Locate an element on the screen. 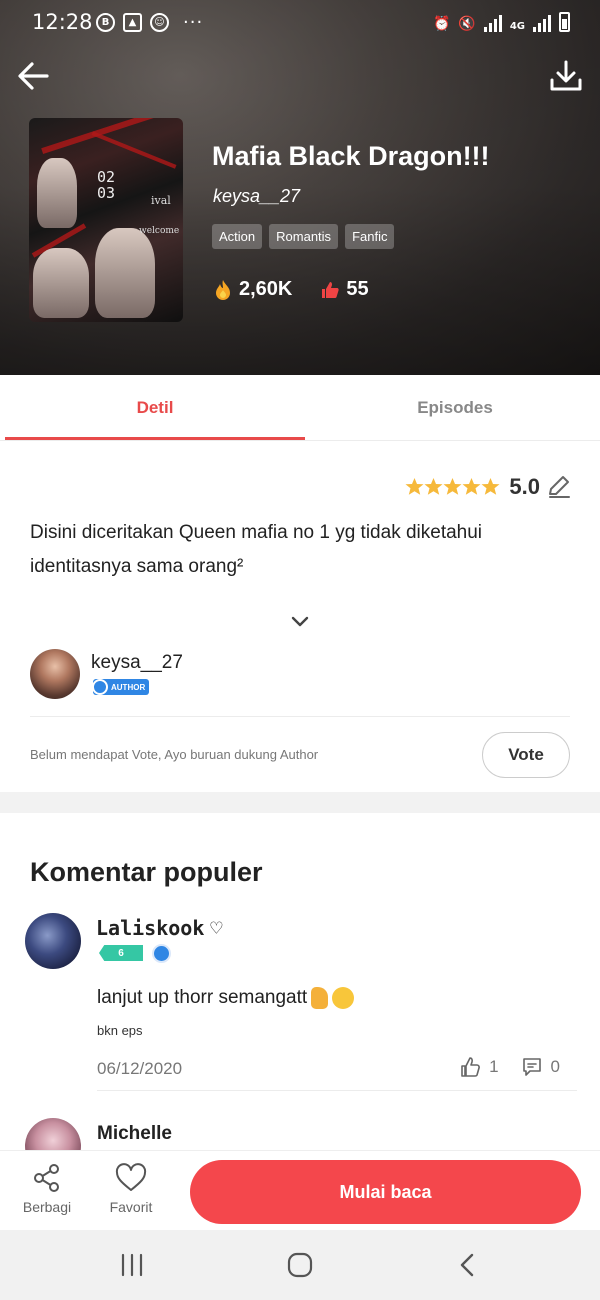 The width and height of the screenshot is (600, 1300). tag-romantis: Romantis is located at coordinates (304, 236).